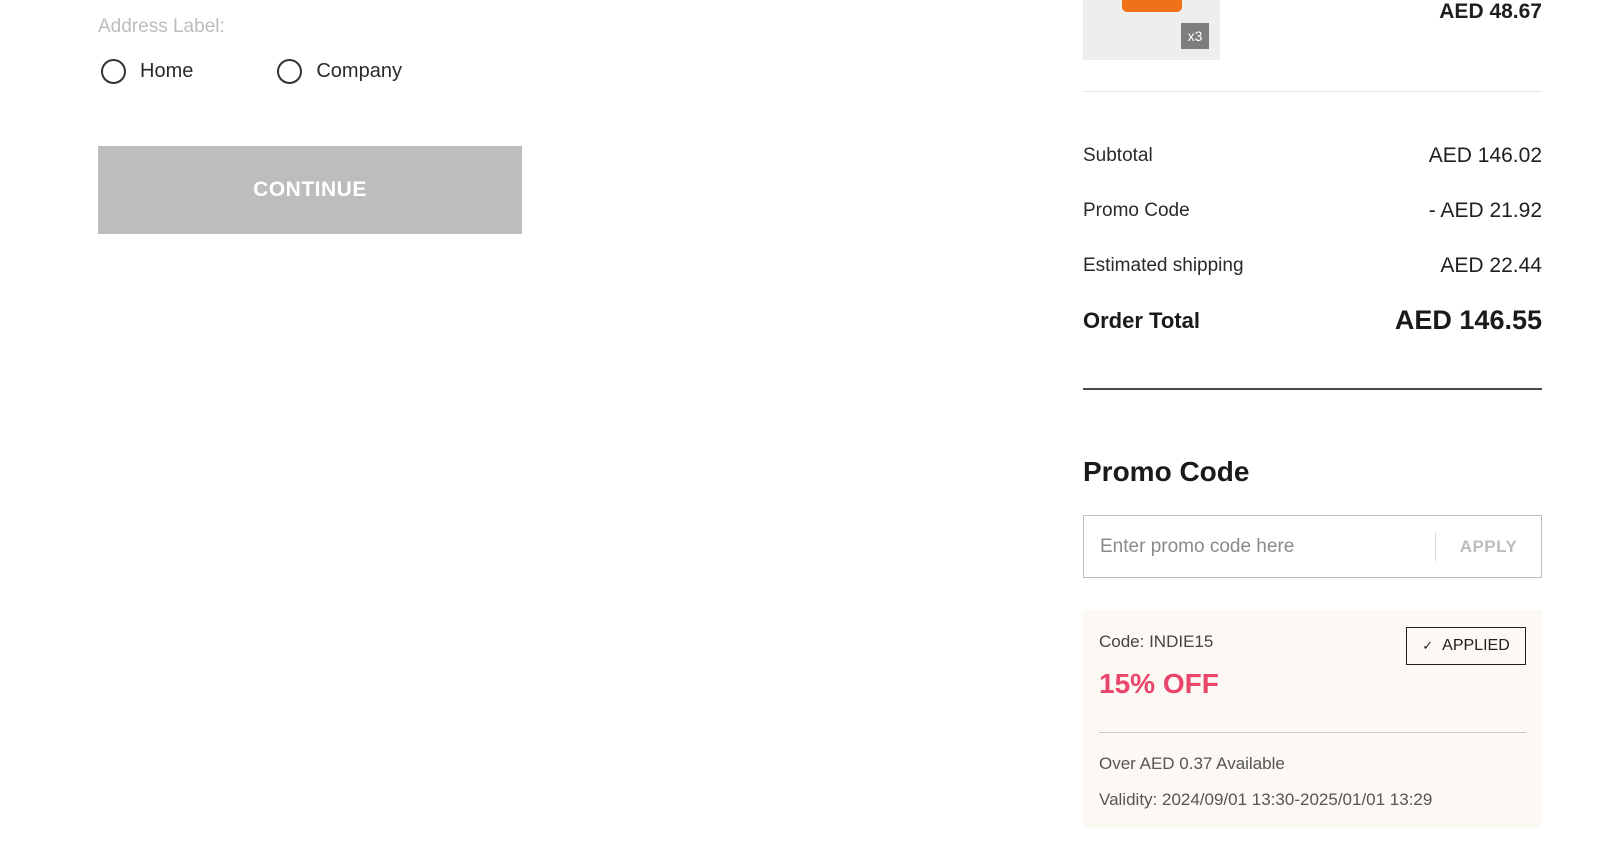  What do you see at coordinates (1159, 683) in the screenshot?
I see `coupon-discount: 15% OFF` at bounding box center [1159, 683].